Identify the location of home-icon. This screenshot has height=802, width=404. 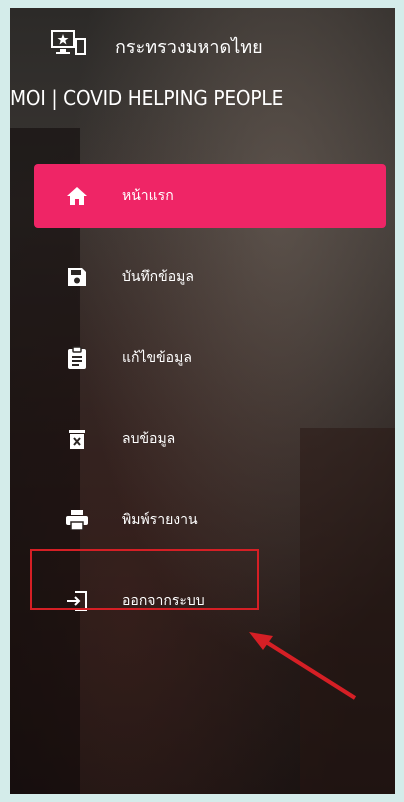
(77, 196).